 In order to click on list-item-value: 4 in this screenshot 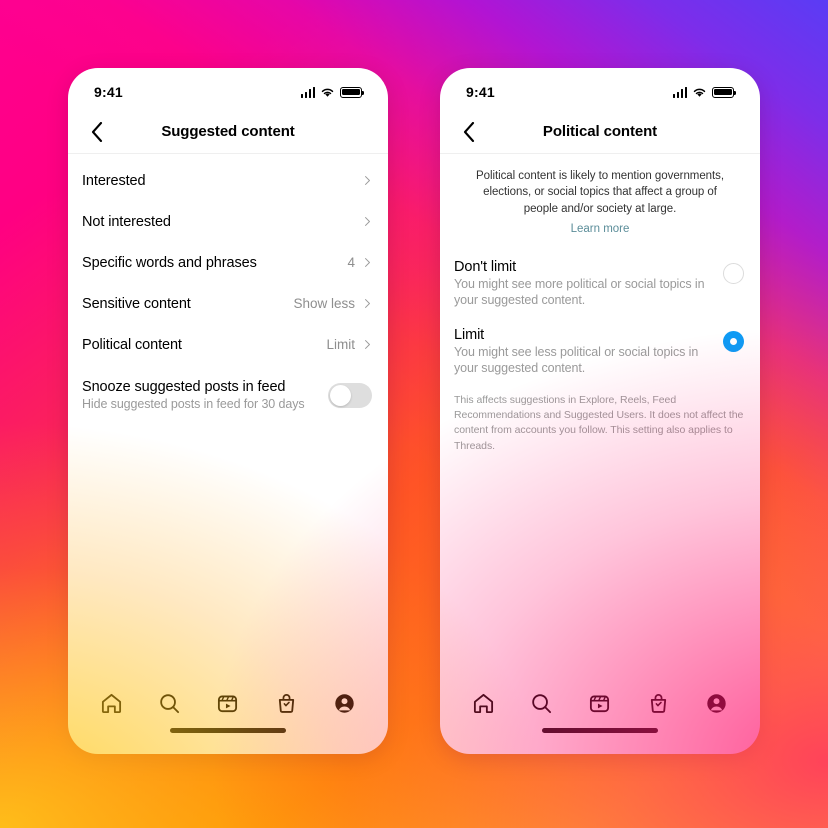, I will do `click(351, 262)`.